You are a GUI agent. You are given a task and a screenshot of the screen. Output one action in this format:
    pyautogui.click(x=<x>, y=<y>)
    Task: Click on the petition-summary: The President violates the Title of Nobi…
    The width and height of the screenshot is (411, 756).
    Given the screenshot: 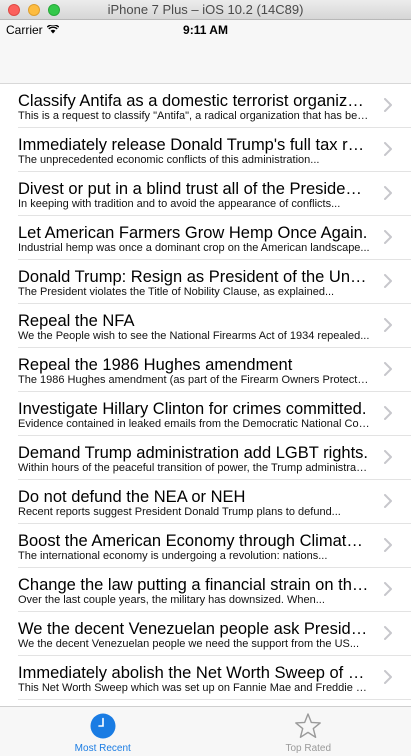 What is the action you would take?
    pyautogui.click(x=176, y=292)
    